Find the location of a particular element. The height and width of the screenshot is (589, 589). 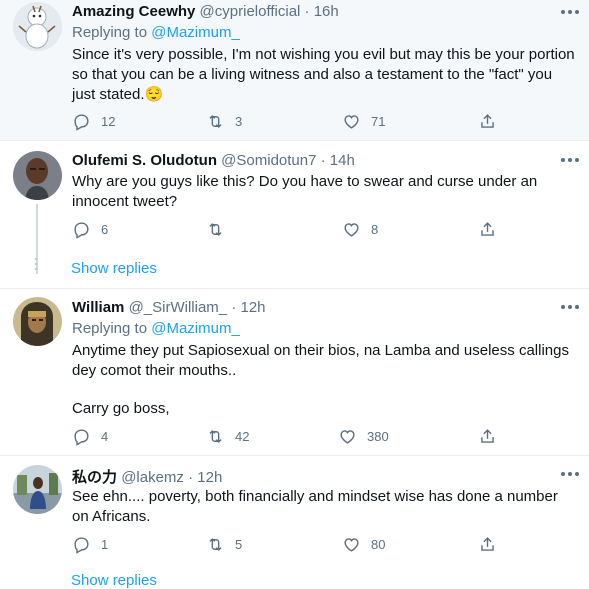

like-button: 8 is located at coordinates (360, 229).